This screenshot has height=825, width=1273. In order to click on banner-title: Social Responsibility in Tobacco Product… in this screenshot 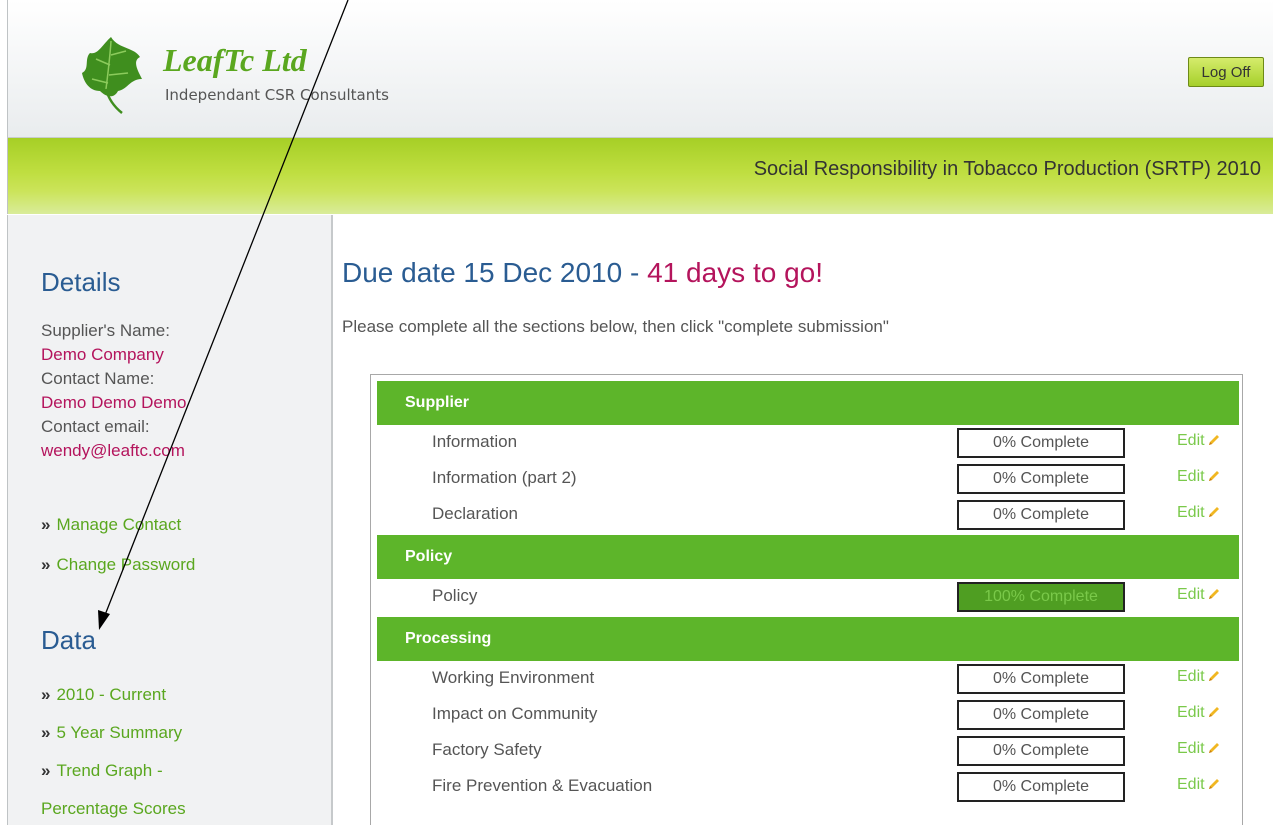, I will do `click(1007, 169)`.